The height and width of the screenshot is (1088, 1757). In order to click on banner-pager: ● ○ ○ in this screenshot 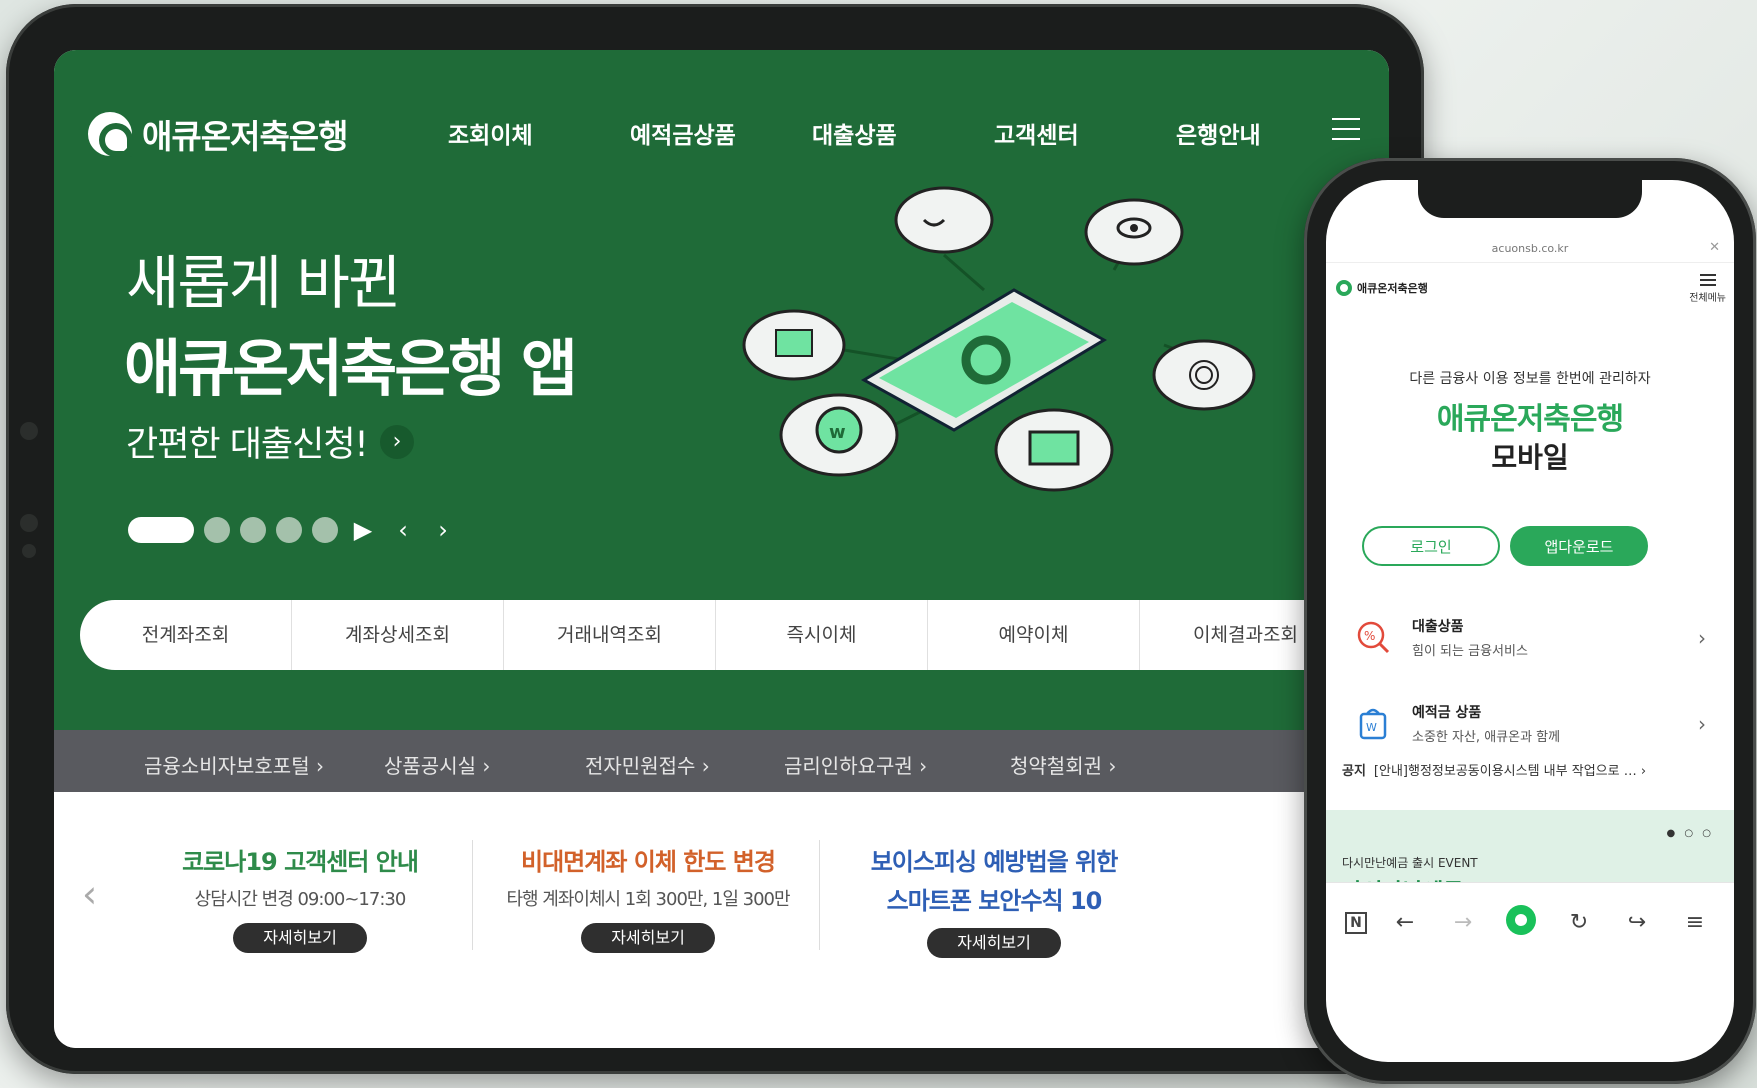, I will do `click(1690, 833)`.